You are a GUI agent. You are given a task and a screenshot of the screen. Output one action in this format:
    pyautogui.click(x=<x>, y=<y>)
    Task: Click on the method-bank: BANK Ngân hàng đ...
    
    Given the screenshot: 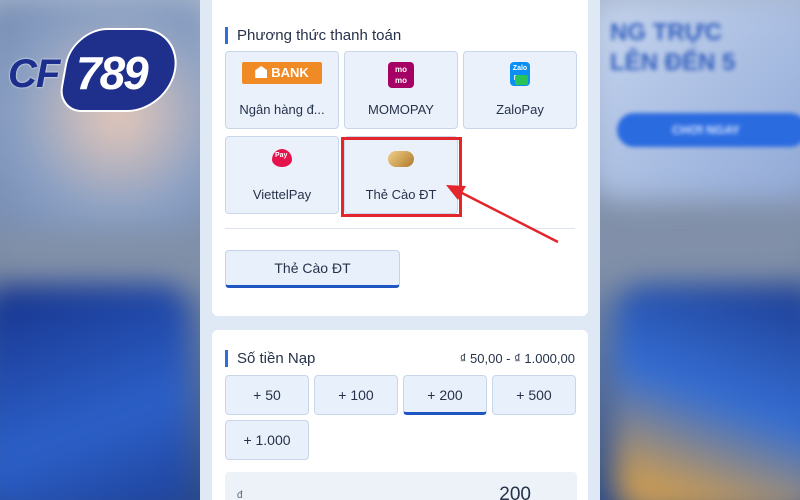 What is the action you would take?
    pyautogui.click(x=282, y=90)
    